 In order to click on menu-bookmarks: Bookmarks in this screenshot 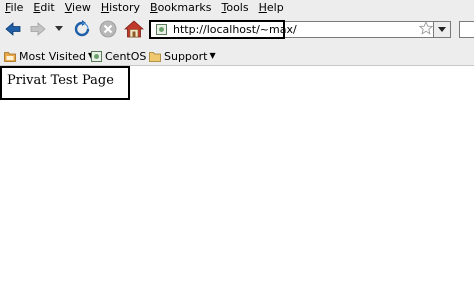, I will do `click(179, 7)`.